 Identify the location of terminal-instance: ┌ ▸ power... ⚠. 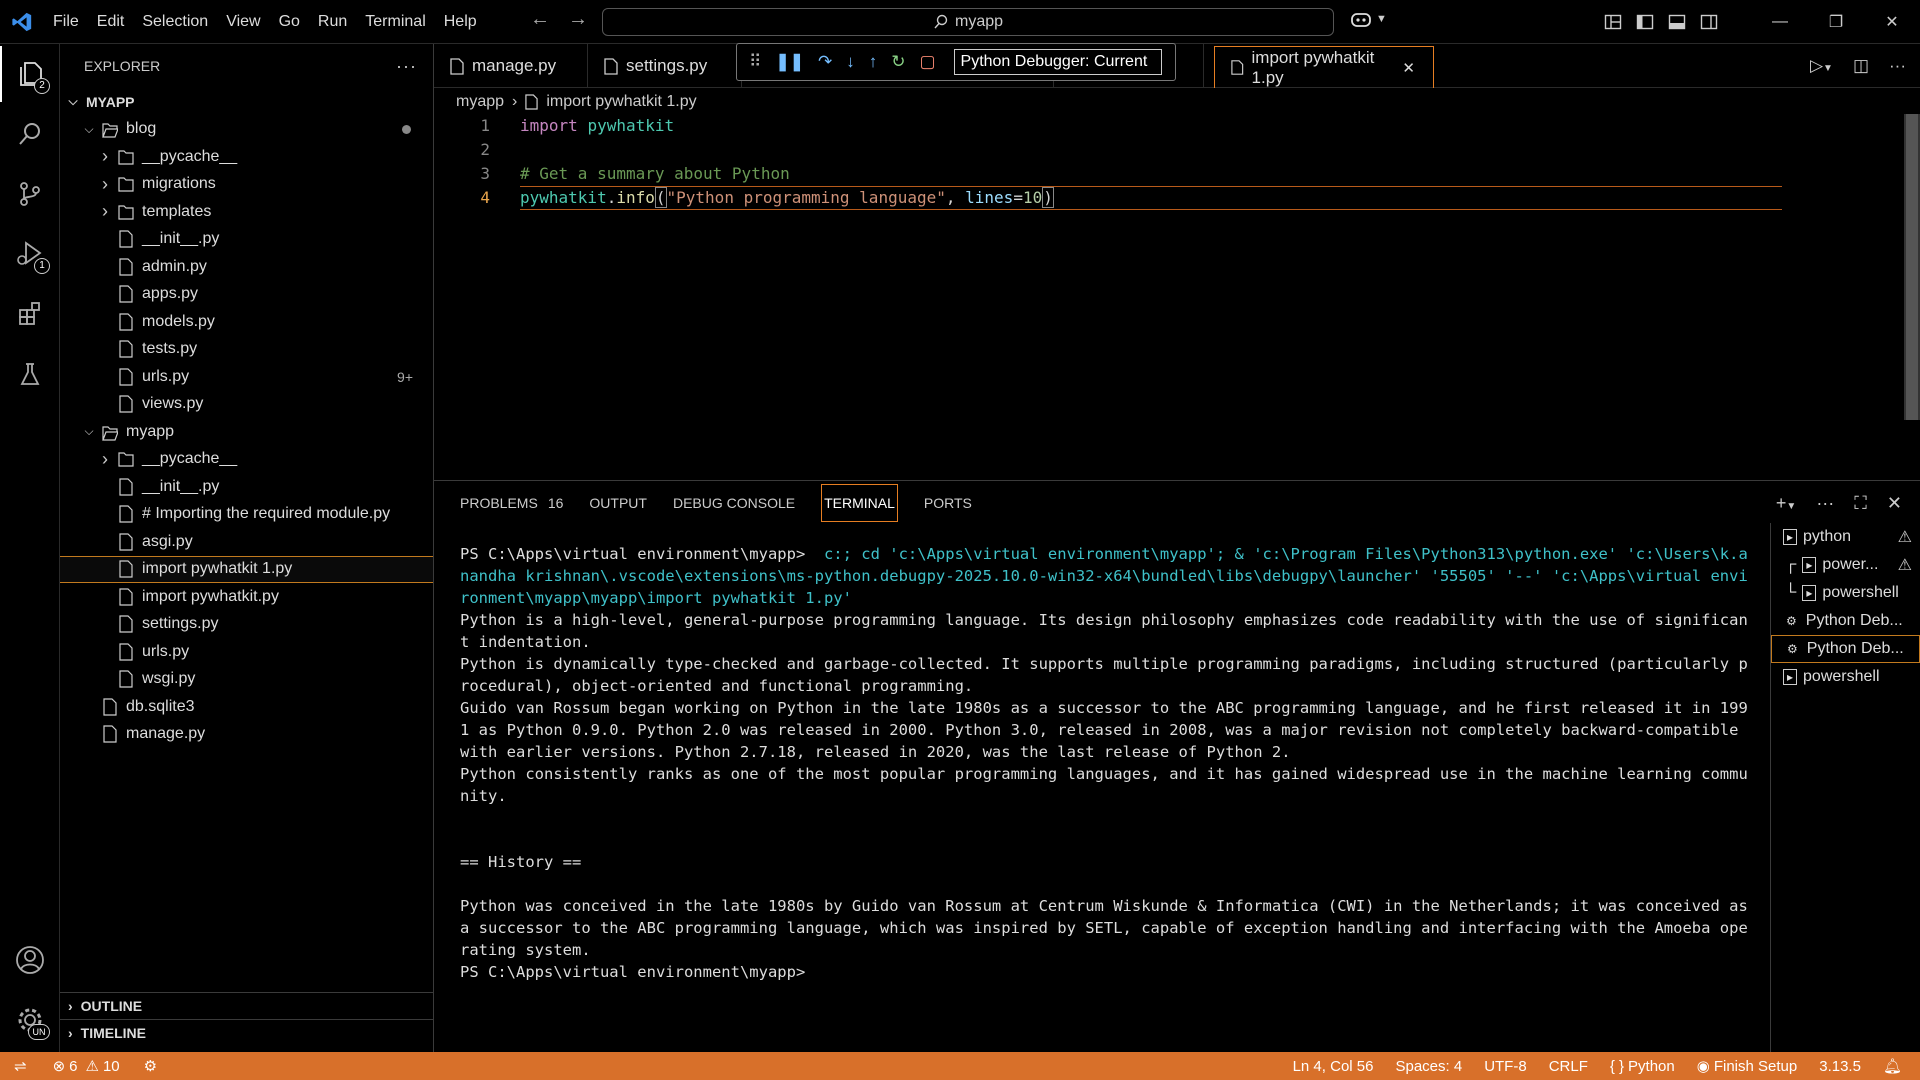
(1845, 565).